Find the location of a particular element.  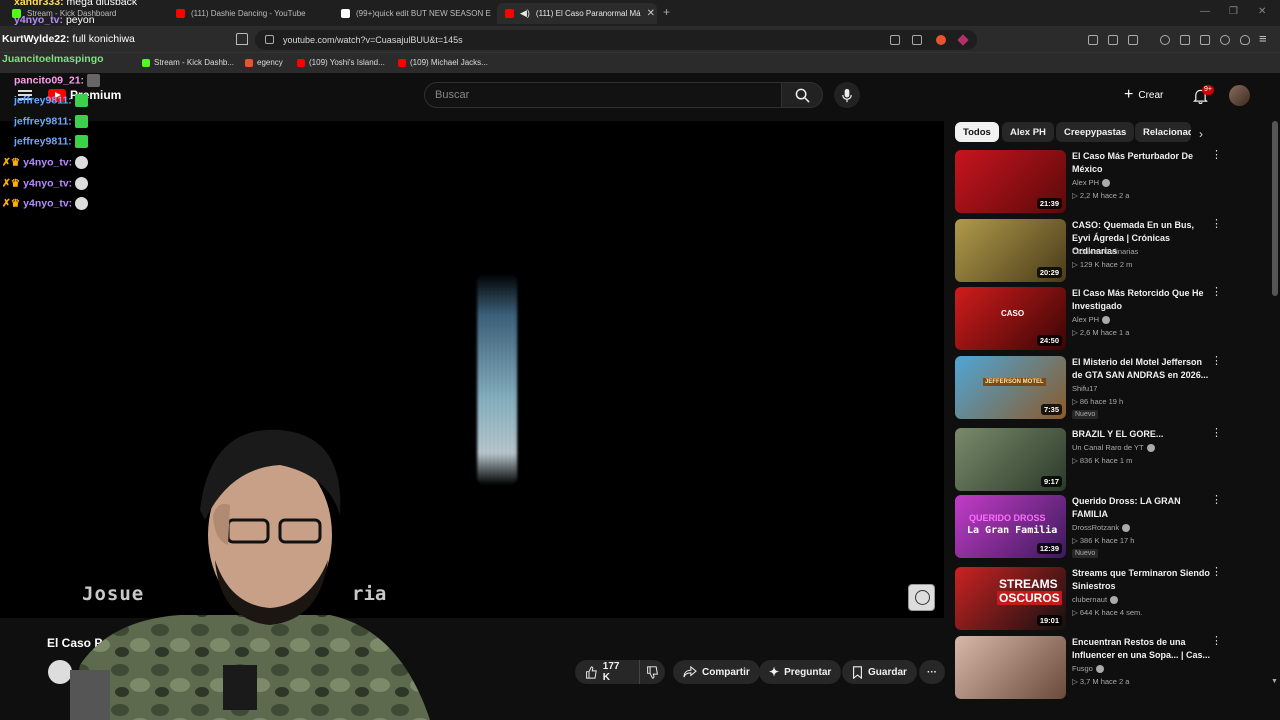

puzzle-icon is located at coordinates (1113, 40).